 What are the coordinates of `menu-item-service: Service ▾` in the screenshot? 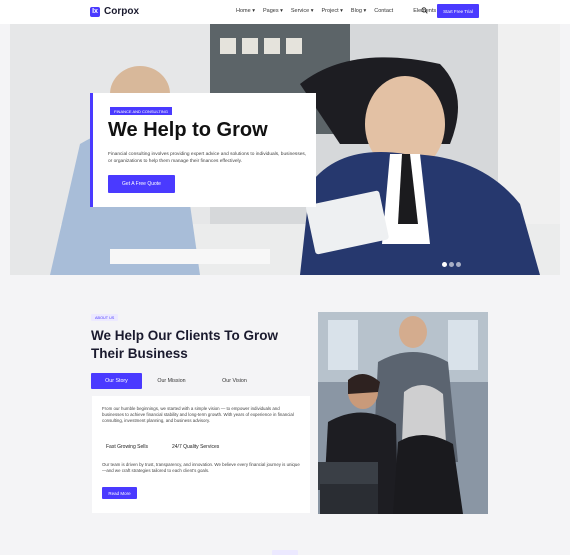 It's located at (302, 11).